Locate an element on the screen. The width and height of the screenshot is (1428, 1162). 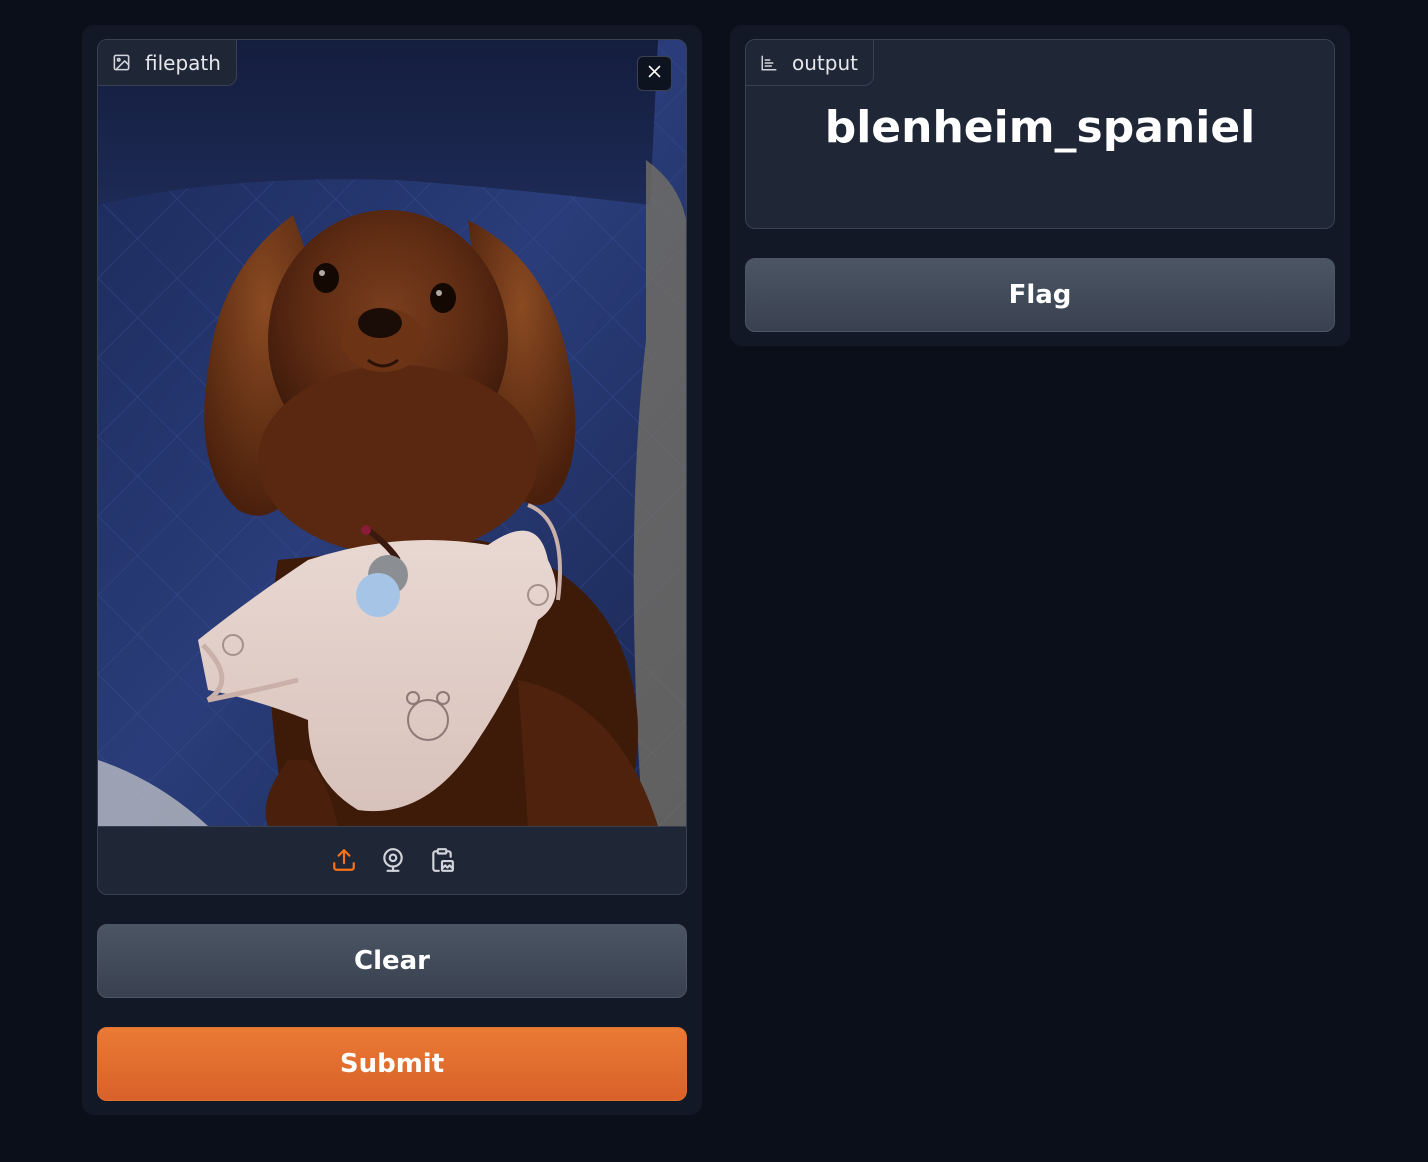
image-input-label-text: filepath is located at coordinates (183, 62).